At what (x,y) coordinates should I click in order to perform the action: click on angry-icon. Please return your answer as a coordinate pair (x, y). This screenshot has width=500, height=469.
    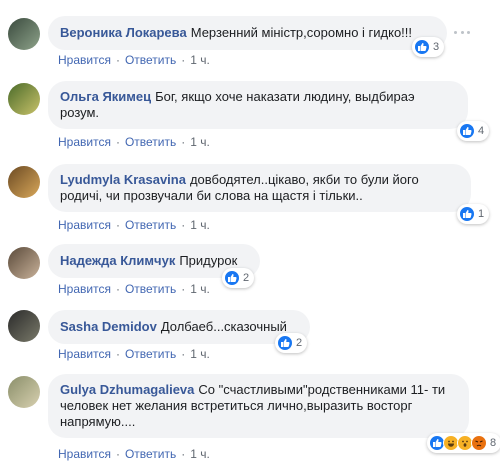
    Looking at the image, I should click on (479, 443).